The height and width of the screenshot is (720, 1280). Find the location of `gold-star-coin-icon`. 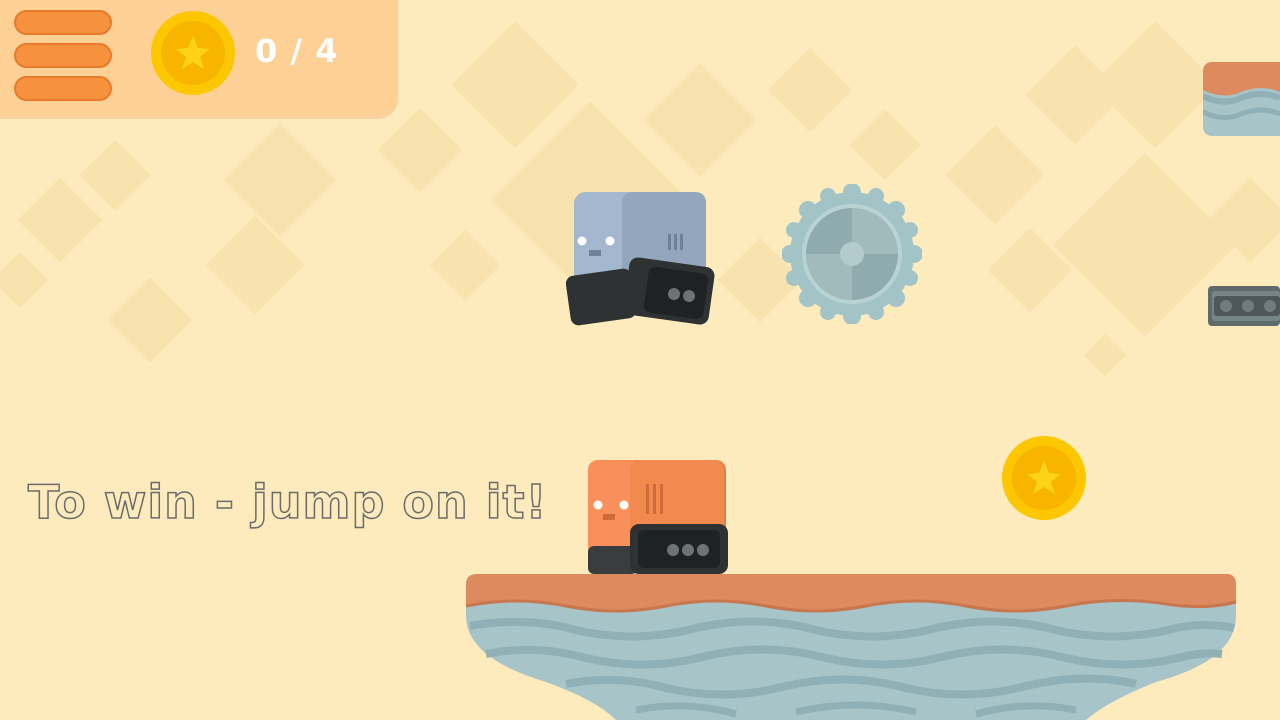

gold-star-coin-icon is located at coordinates (193, 53).